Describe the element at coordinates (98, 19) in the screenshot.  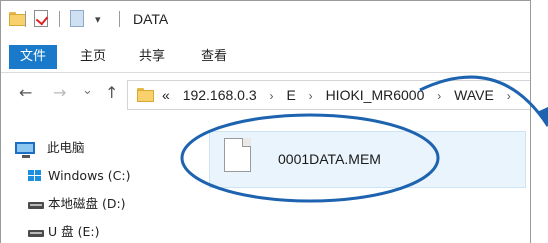
I see `customize-quick-access-dropdown: ▾` at that location.